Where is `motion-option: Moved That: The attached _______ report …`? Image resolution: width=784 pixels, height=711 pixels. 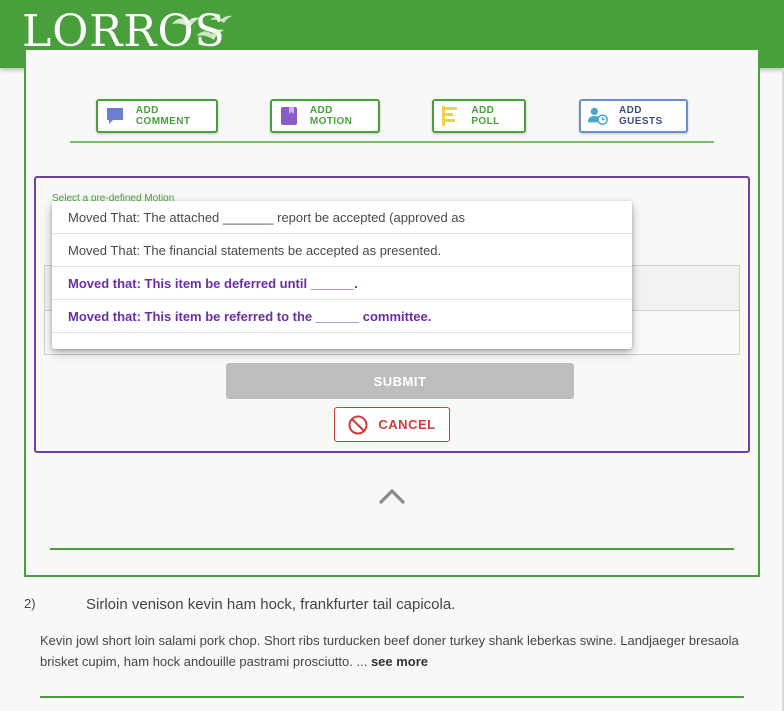
motion-option: Moved That: The attached _______ report … is located at coordinates (342, 217).